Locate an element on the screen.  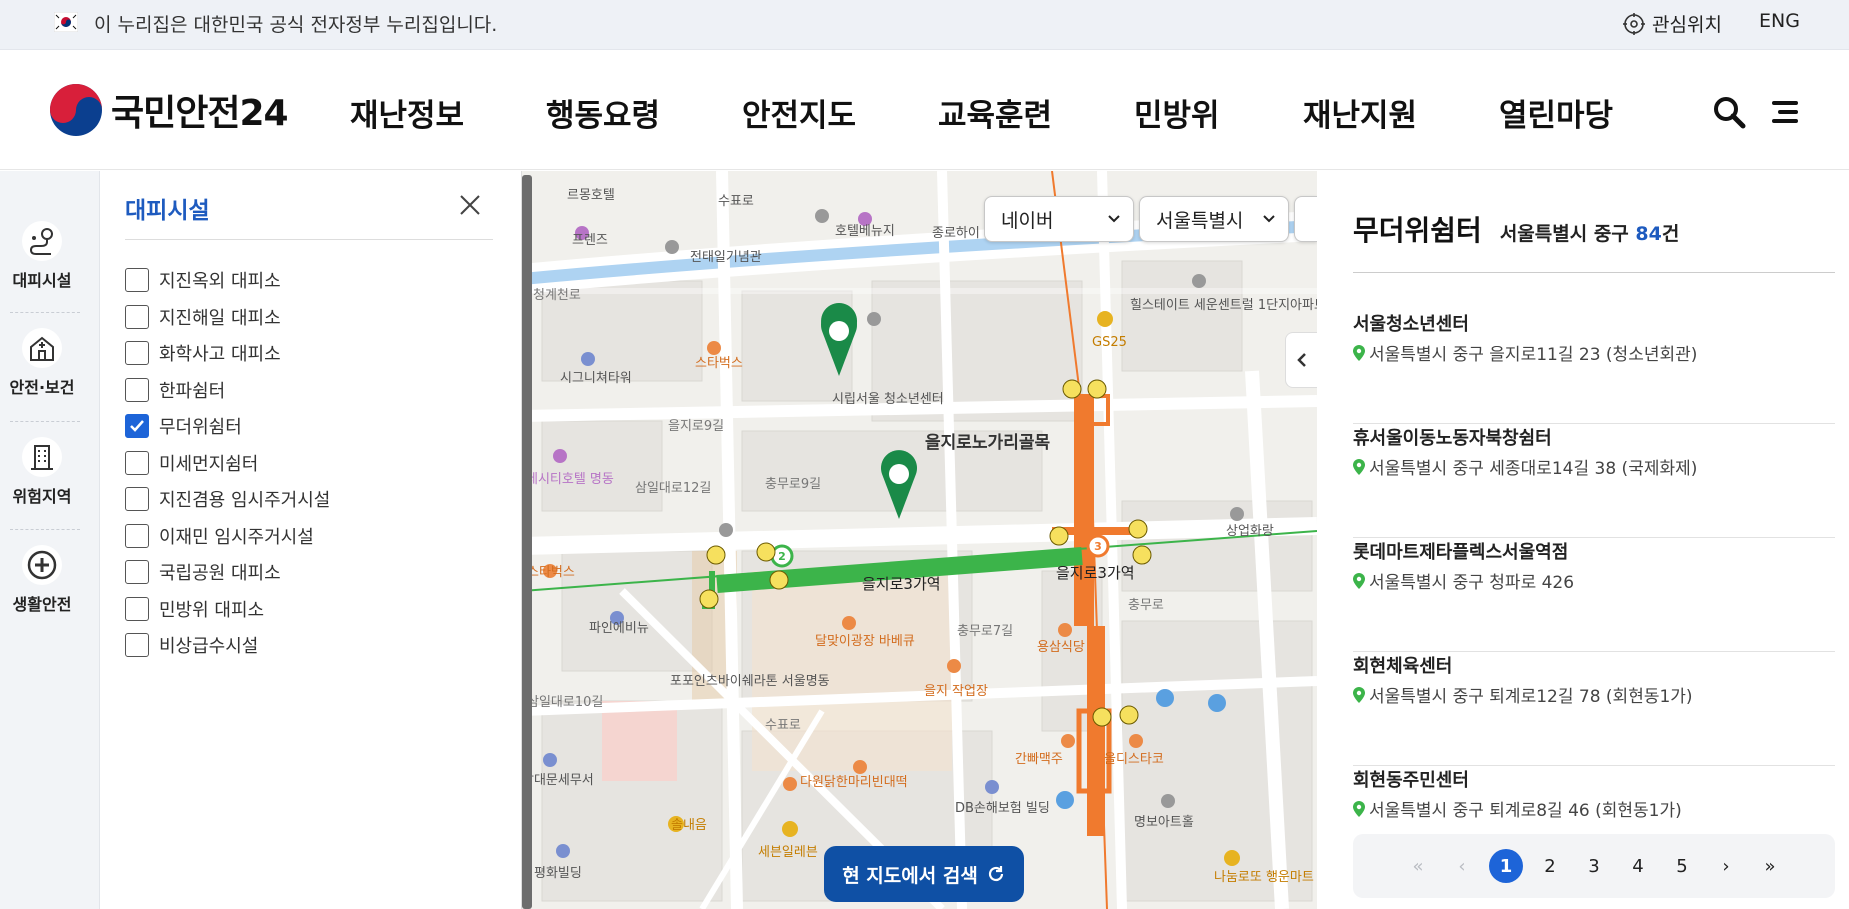
result-name: 휴서울이동노동자북창쉼터 is located at coordinates (1452, 438).